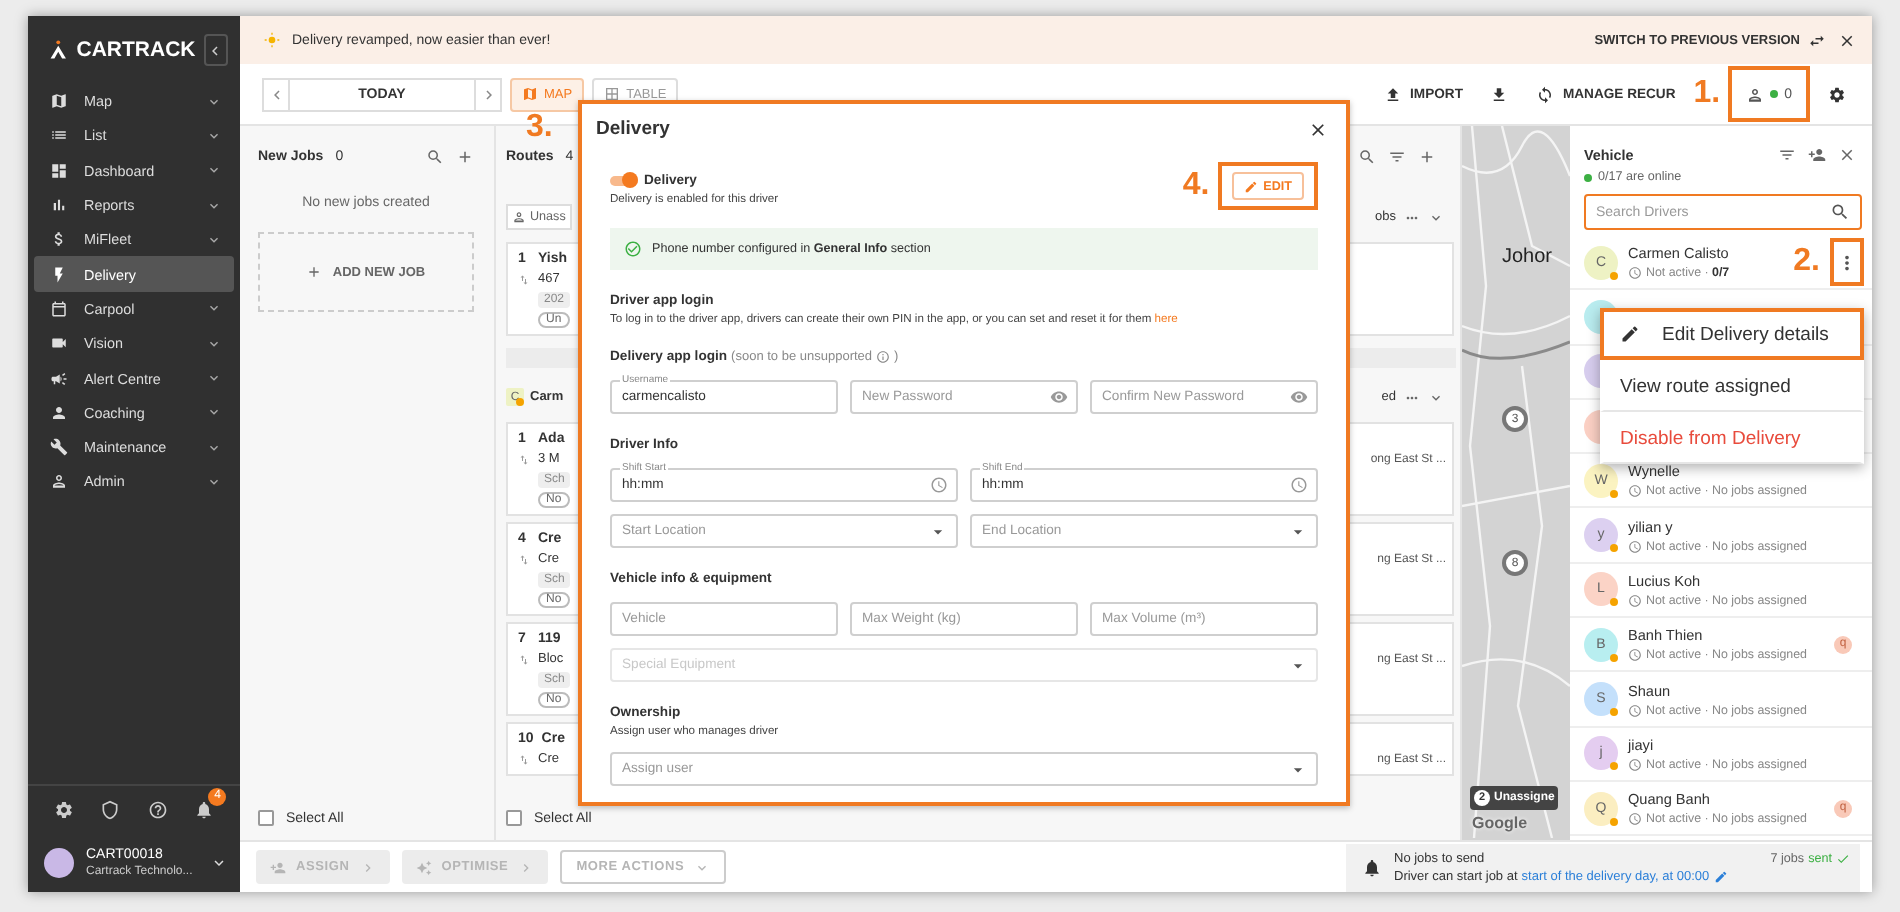 This screenshot has width=1900, height=912. Describe the element at coordinates (157, 809) in the screenshot. I see `help-icon` at that location.